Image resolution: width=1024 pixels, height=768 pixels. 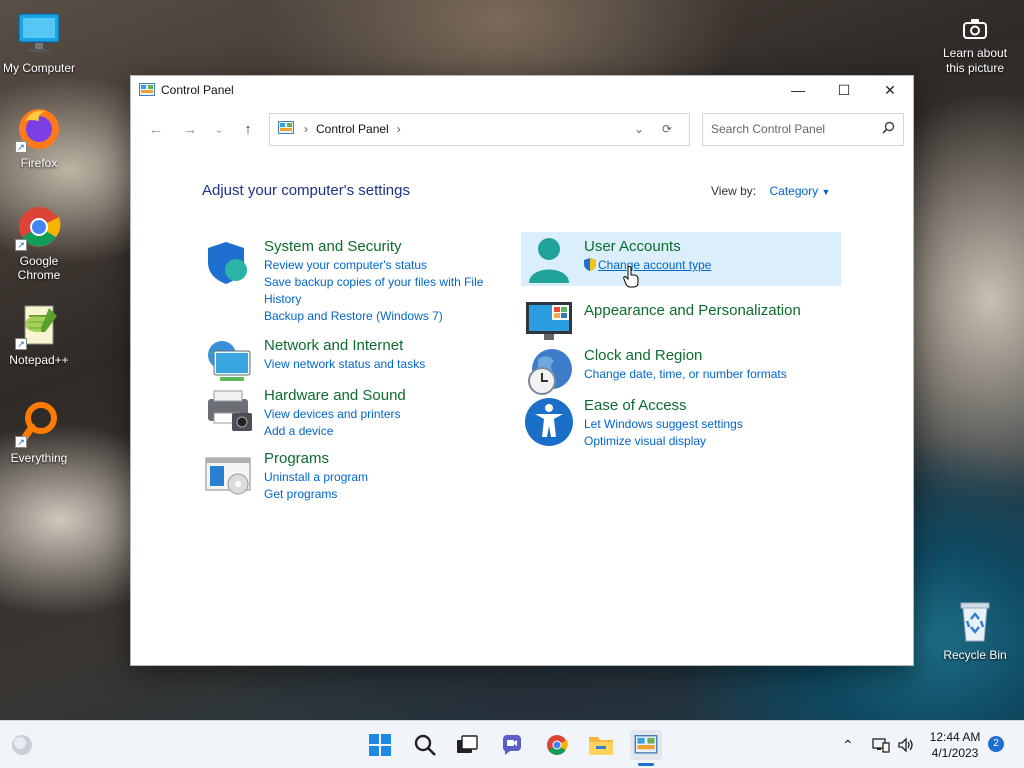 What do you see at coordinates (379, 246) in the screenshot?
I see `category-title: System and Security` at bounding box center [379, 246].